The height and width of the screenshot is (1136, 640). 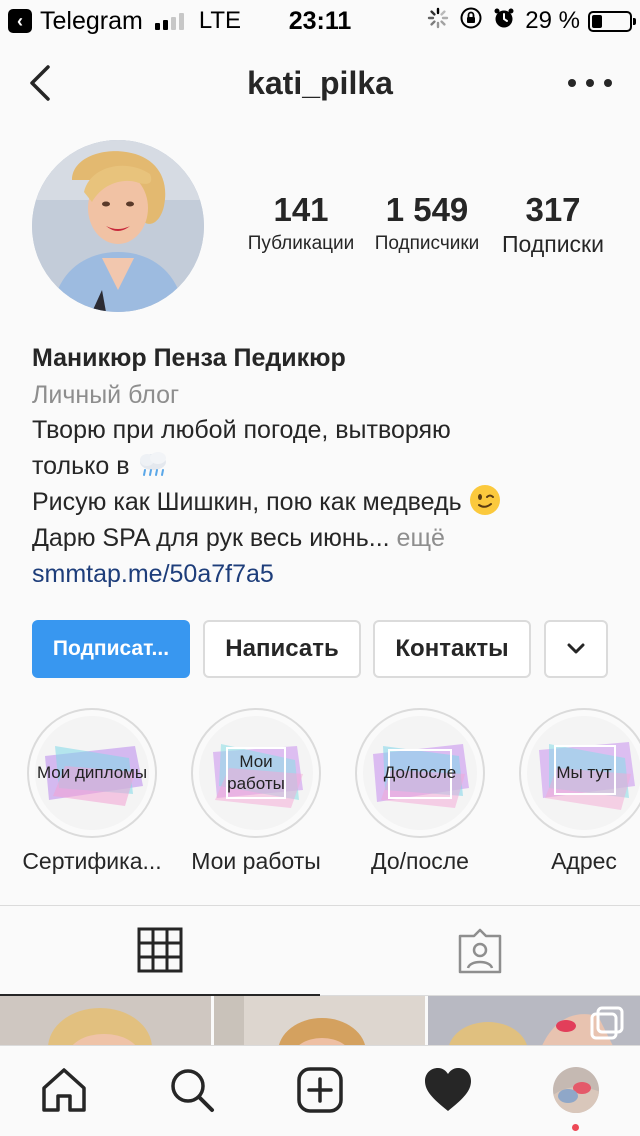 I want to click on profile-display-name: Маникюр Пенза Педикюр, so click(x=189, y=358).